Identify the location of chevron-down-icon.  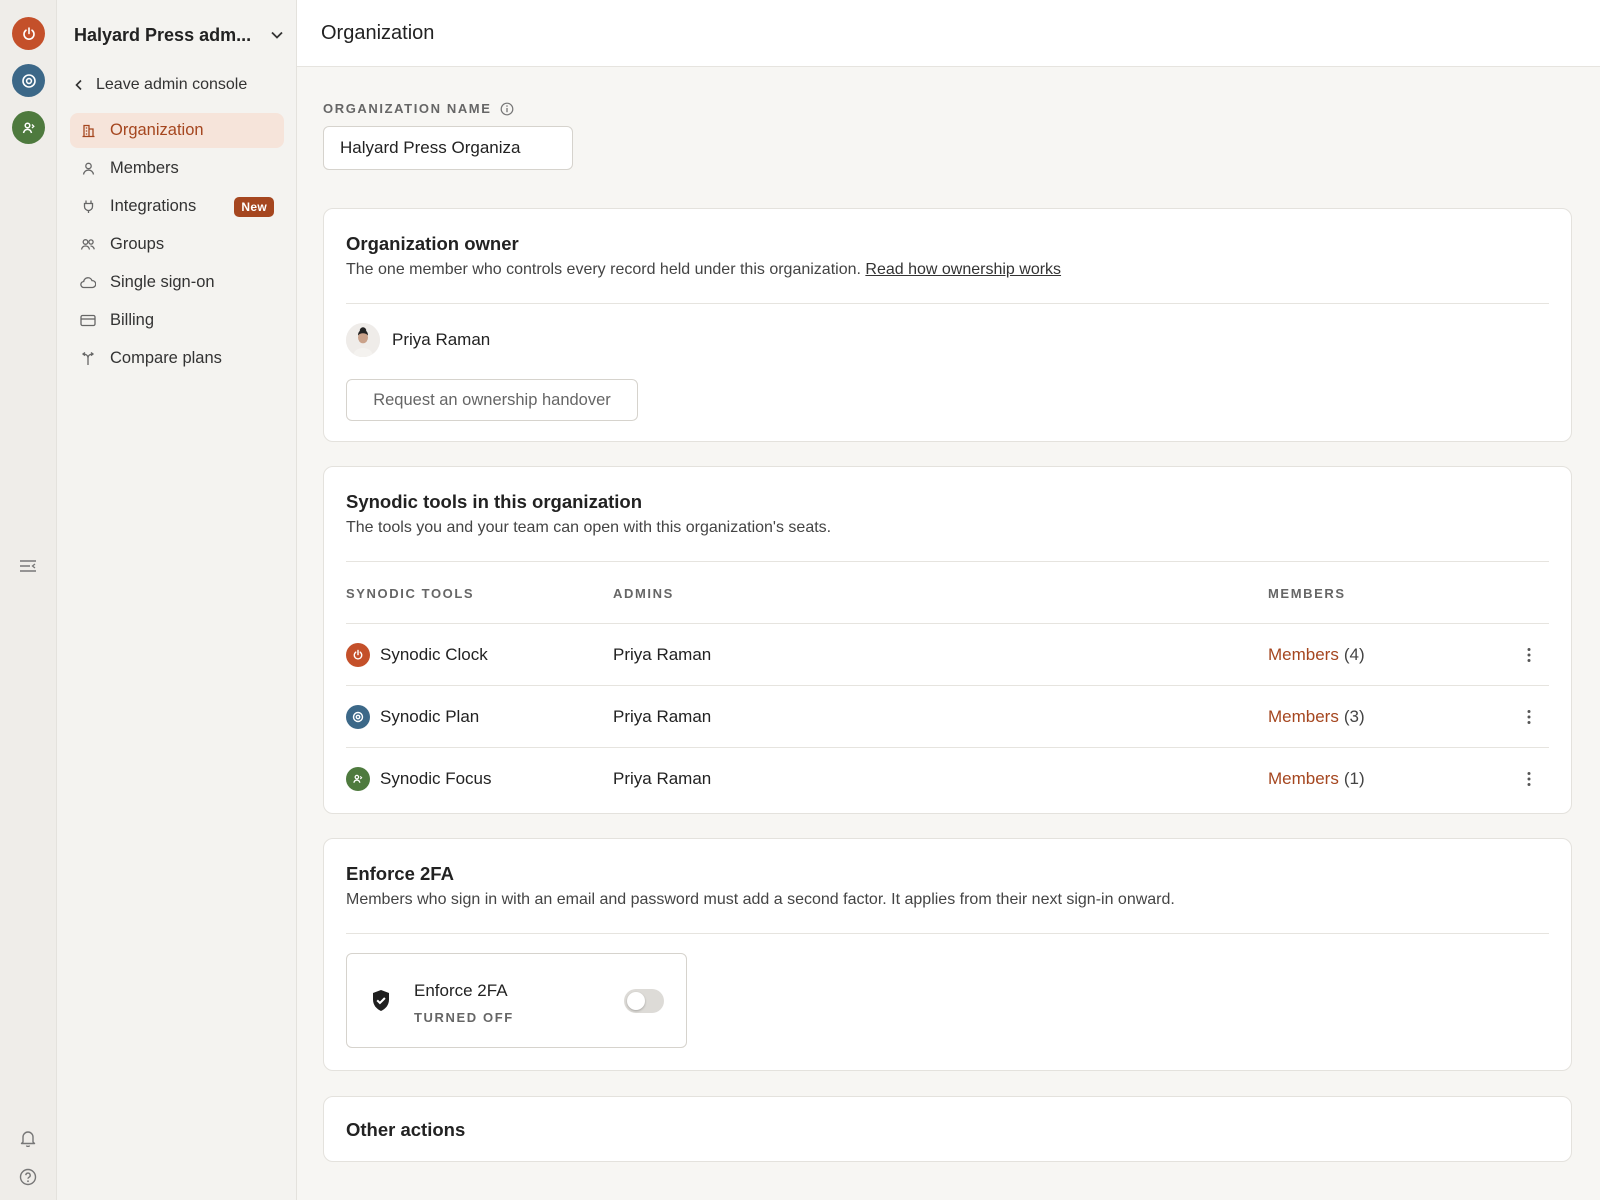
(277, 35).